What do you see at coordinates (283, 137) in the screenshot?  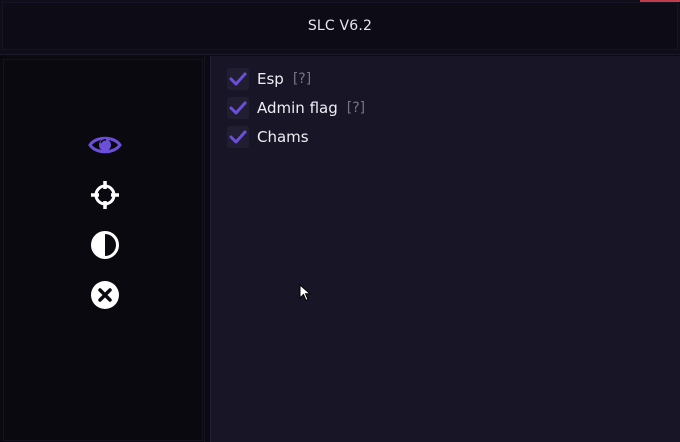 I see `chams-label: Chams` at bounding box center [283, 137].